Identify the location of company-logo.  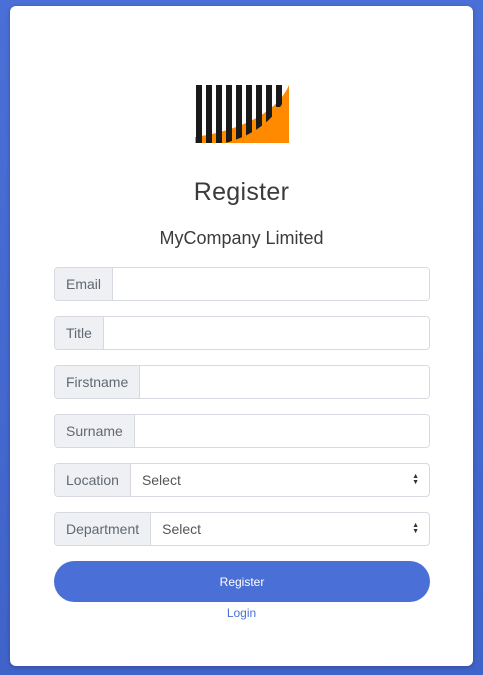
(242, 114).